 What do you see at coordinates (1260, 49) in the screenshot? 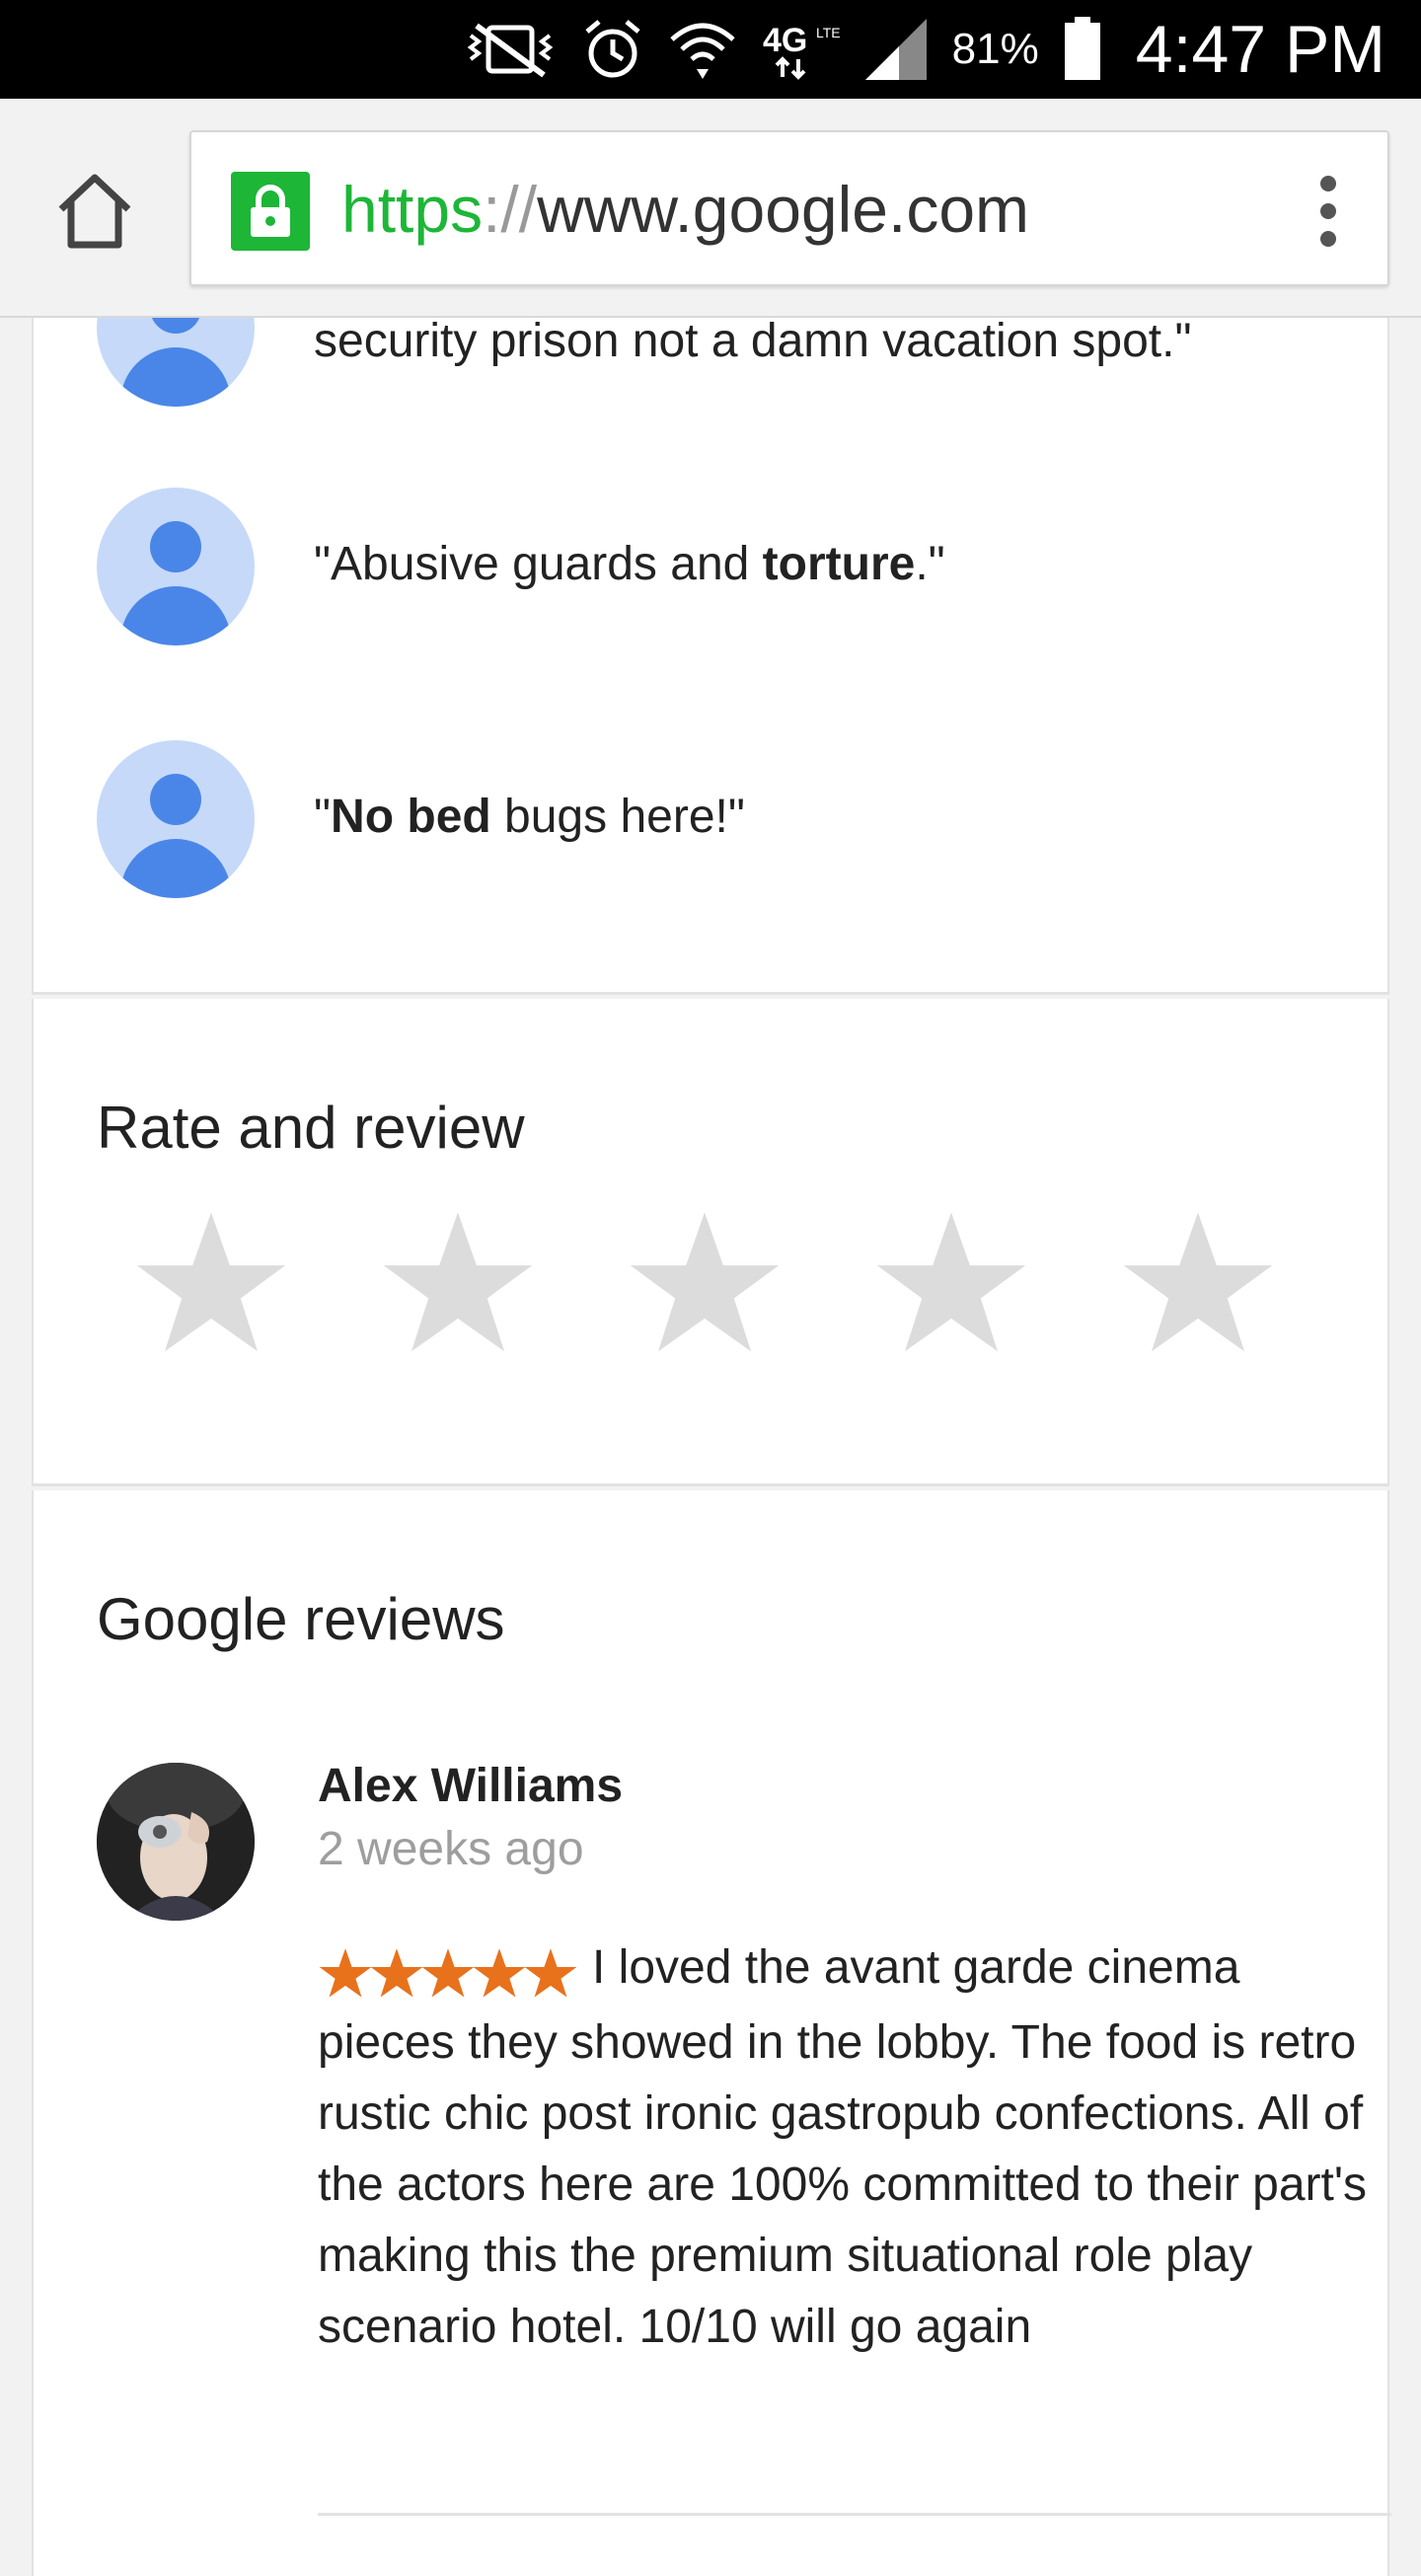
I see `clock: 4:47 PM` at bounding box center [1260, 49].